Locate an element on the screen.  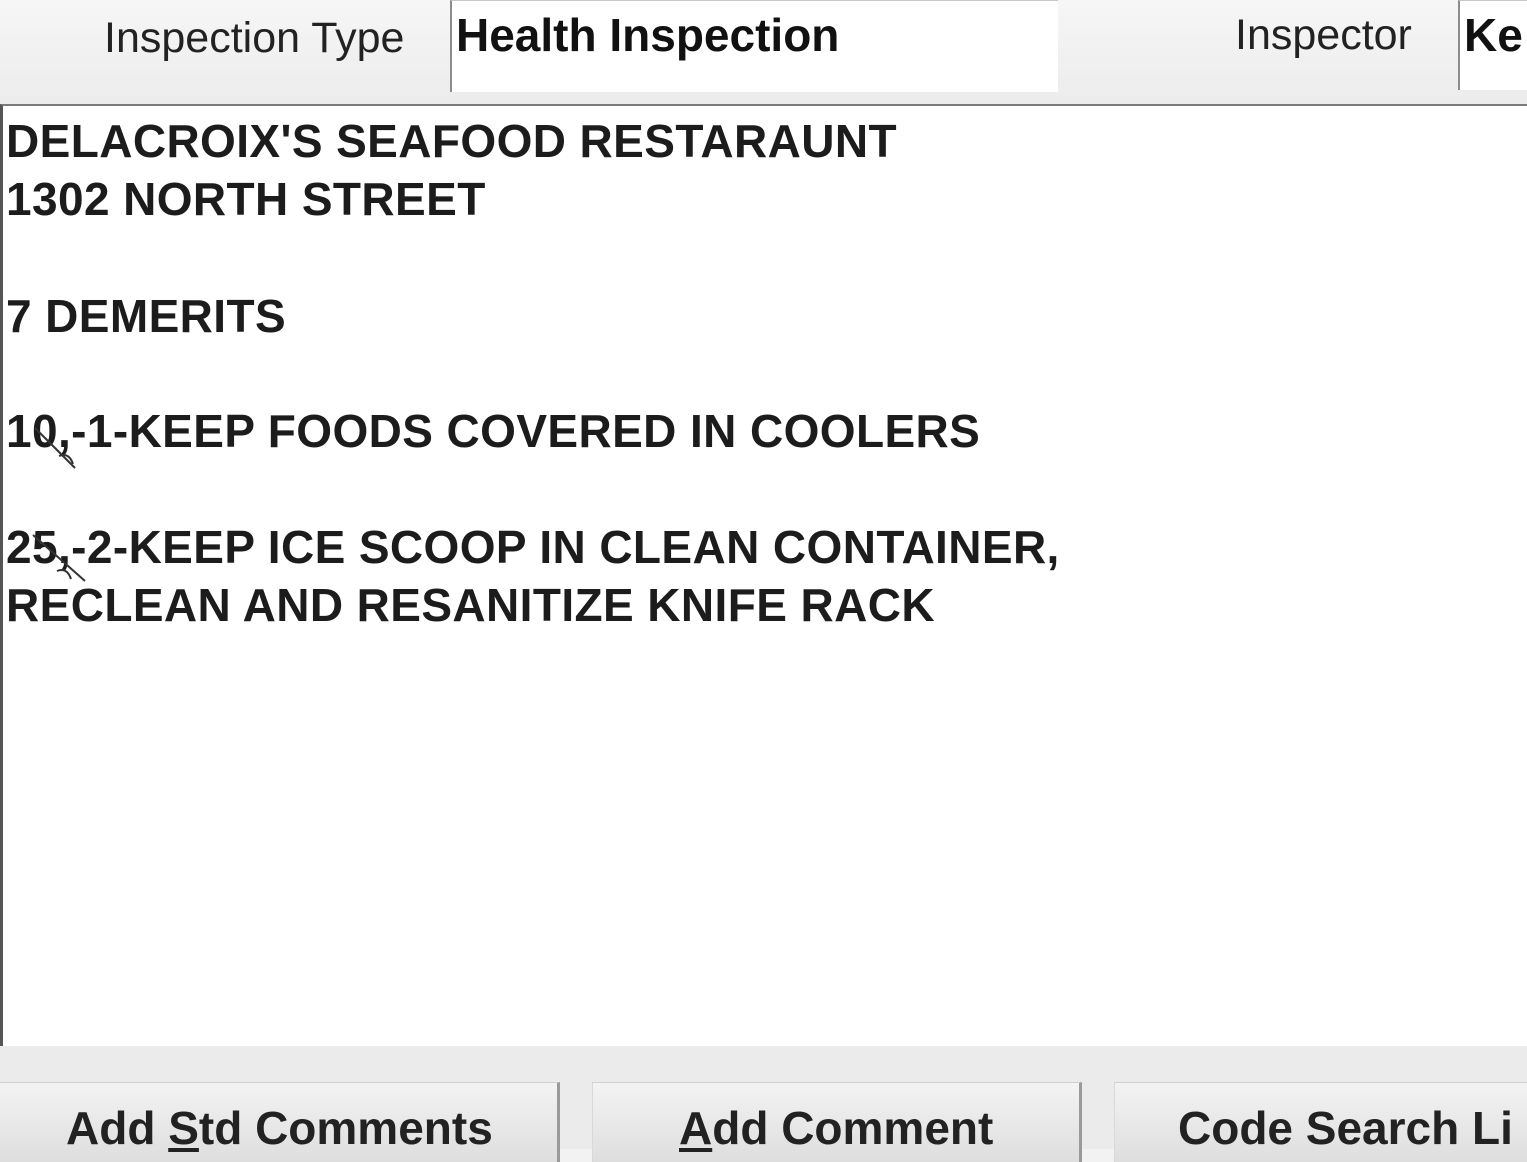
comment-line: DELACROIX'S SEAFOOD RESTARAUNT is located at coordinates (452, 141).